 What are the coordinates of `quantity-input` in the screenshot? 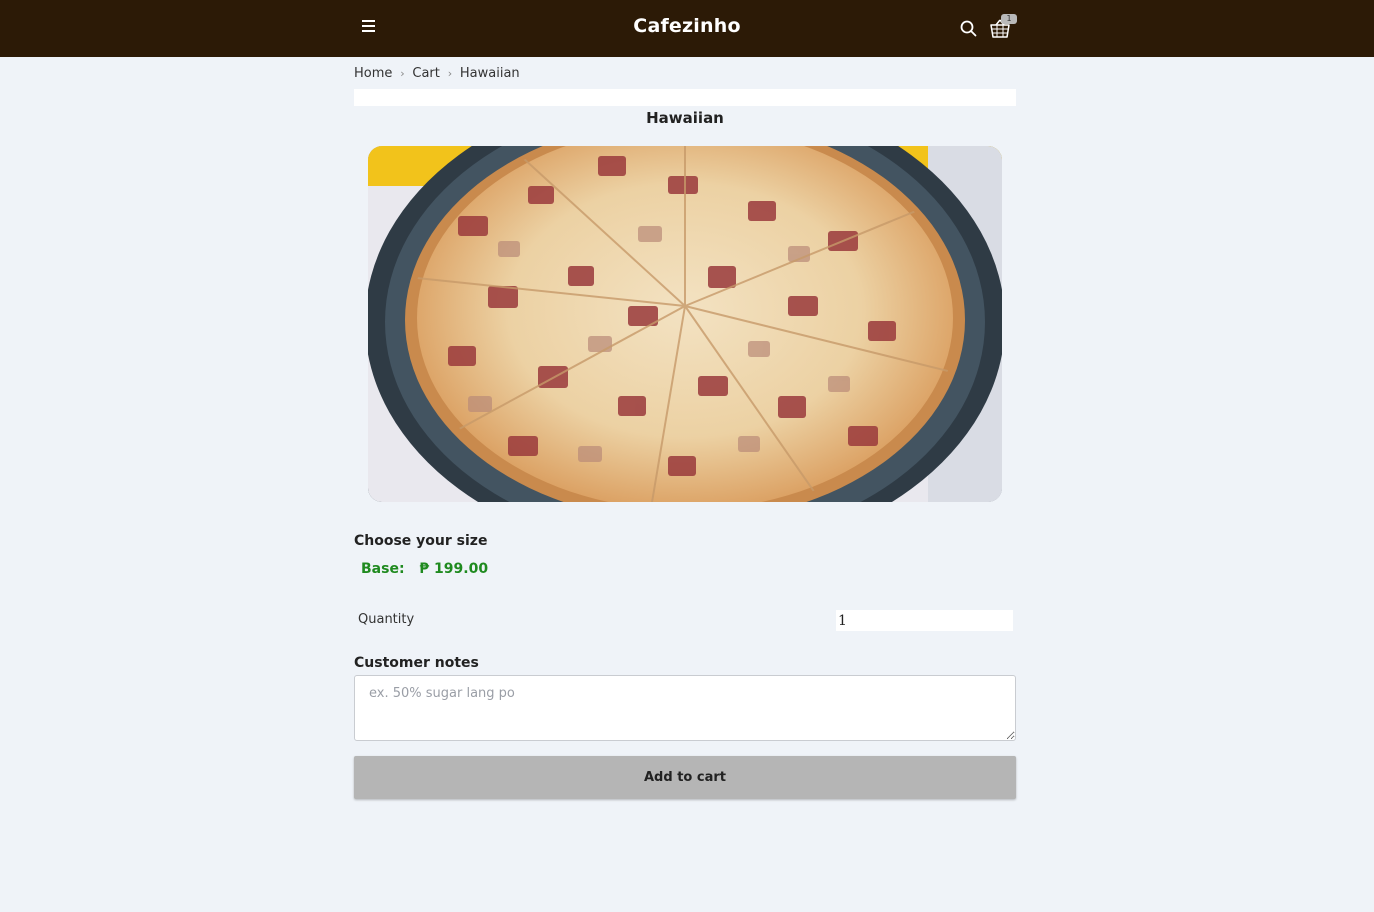 It's located at (924, 620).